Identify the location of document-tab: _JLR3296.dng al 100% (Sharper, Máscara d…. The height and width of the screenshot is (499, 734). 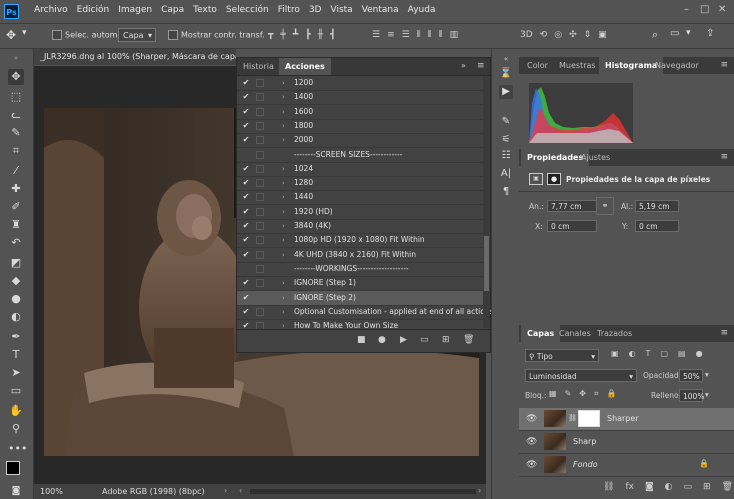
(135, 57).